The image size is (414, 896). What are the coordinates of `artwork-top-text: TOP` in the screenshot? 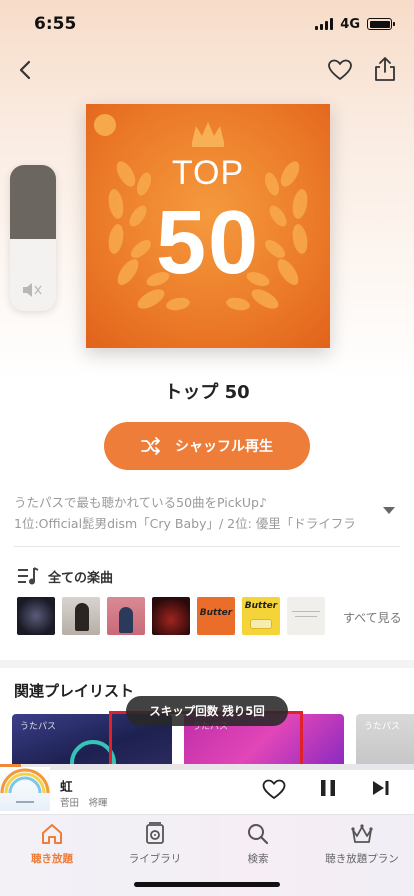 It's located at (208, 173).